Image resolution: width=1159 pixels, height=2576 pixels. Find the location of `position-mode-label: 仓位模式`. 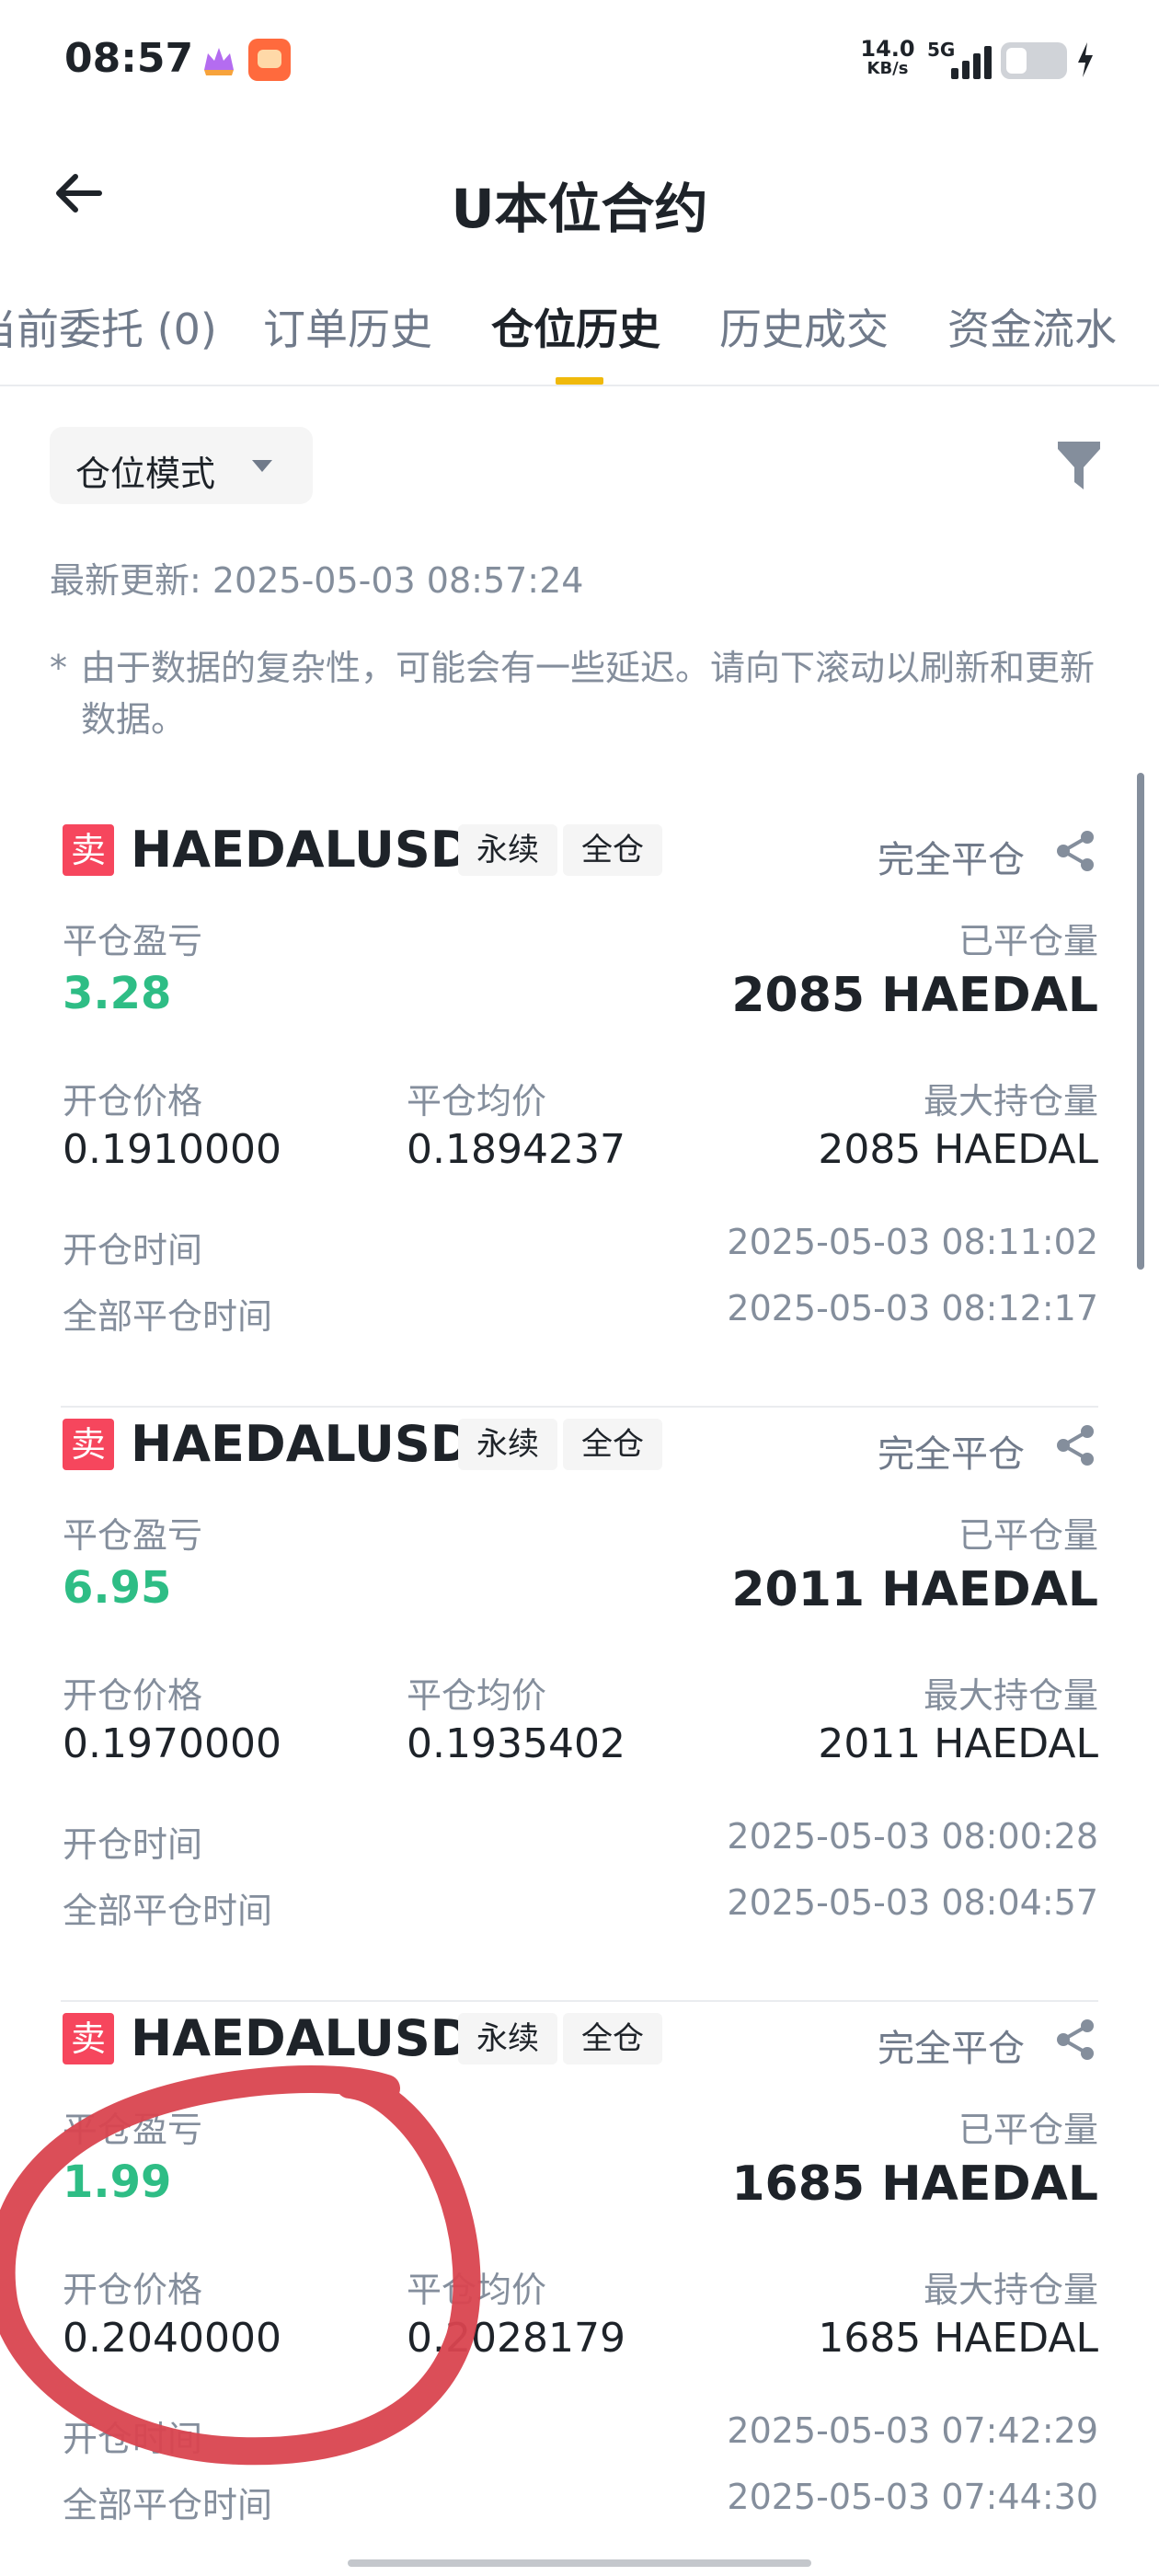

position-mode-label: 仓位模式 is located at coordinates (145, 474).